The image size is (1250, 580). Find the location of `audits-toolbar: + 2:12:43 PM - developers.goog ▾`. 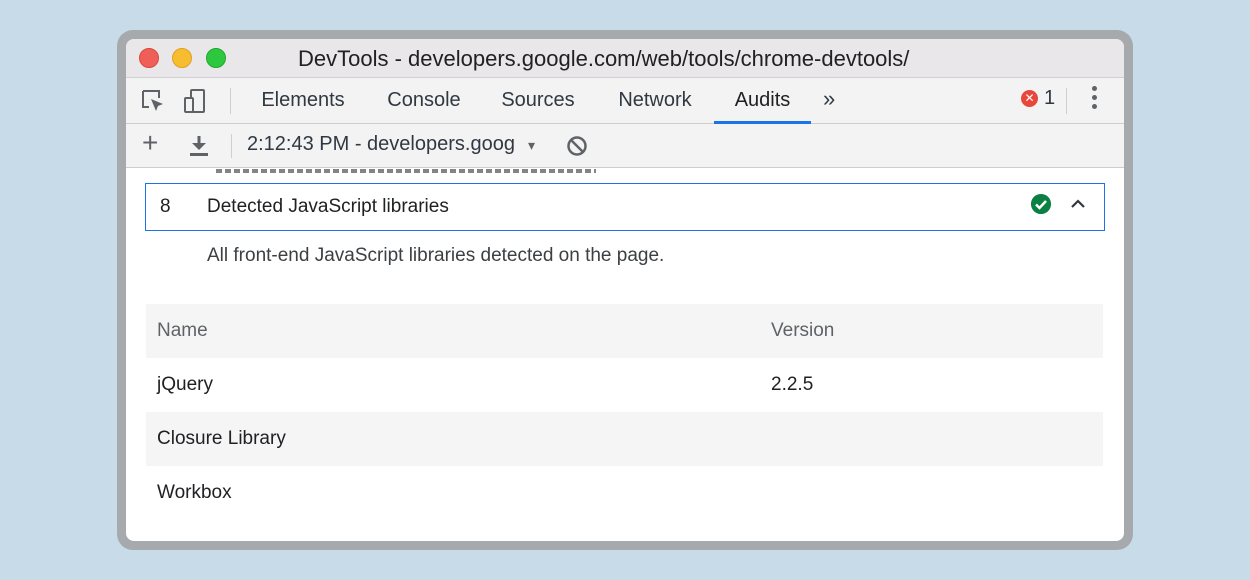

audits-toolbar: + 2:12:43 PM - developers.goog ▾ is located at coordinates (625, 146).